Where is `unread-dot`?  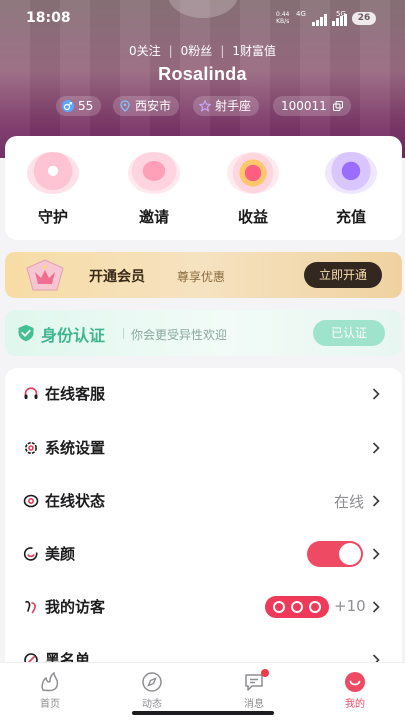
unread-dot is located at coordinates (265, 673).